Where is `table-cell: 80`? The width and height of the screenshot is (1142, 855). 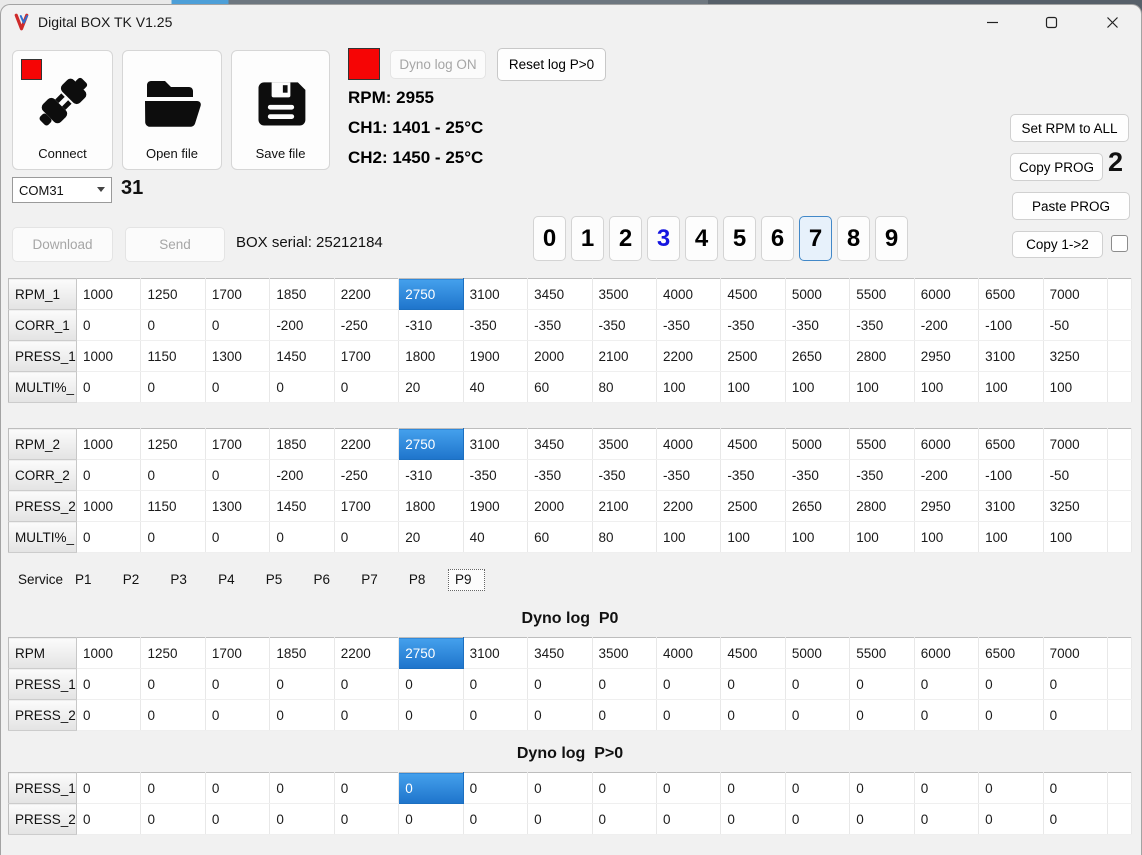
table-cell: 80 is located at coordinates (624, 537).